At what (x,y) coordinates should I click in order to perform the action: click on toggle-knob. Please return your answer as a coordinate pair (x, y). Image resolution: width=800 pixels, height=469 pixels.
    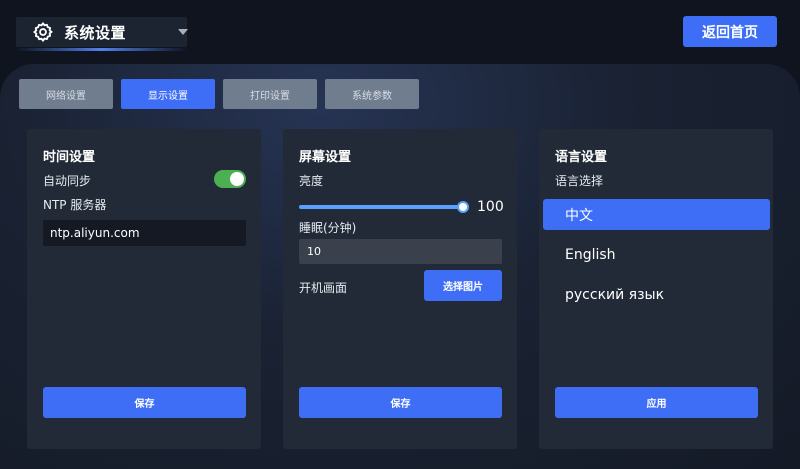
    Looking at the image, I should click on (237, 179).